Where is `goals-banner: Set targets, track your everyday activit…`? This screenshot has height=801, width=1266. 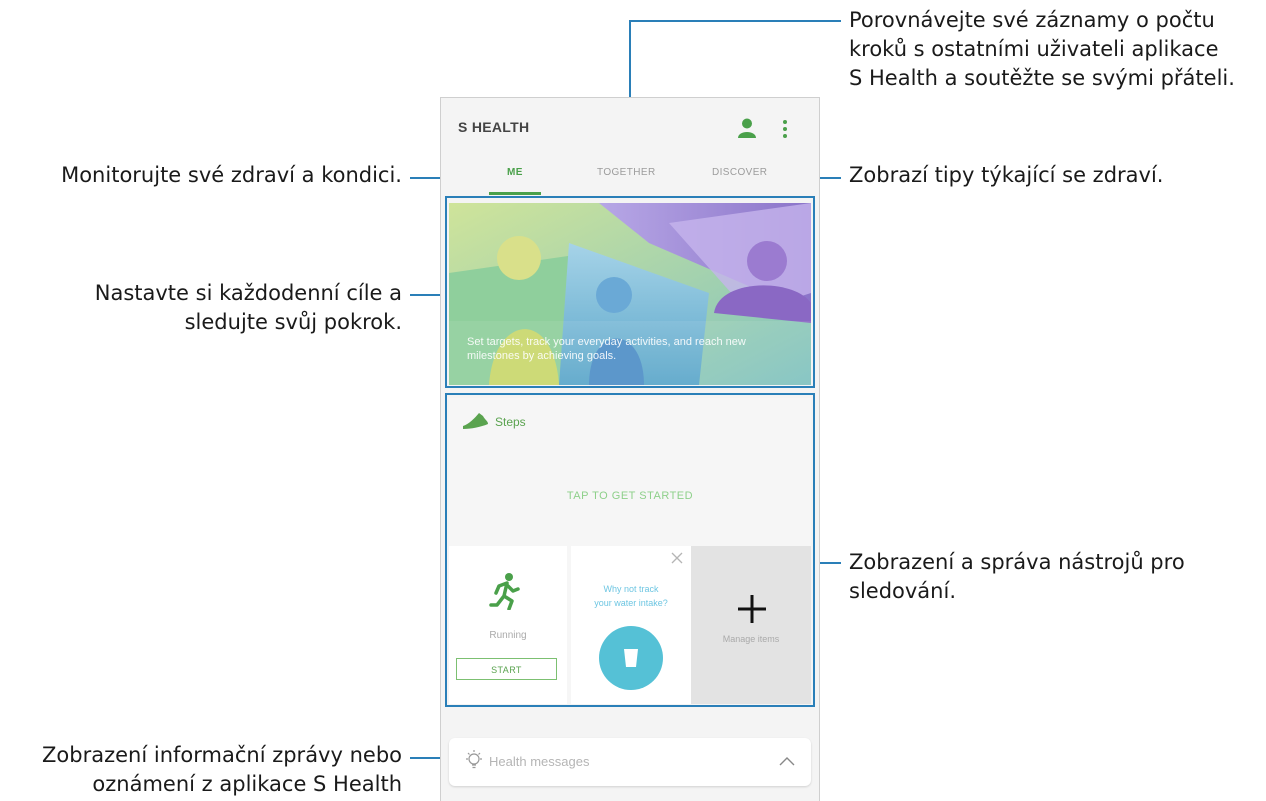
goals-banner: Set targets, track your everyday activit… is located at coordinates (630, 294).